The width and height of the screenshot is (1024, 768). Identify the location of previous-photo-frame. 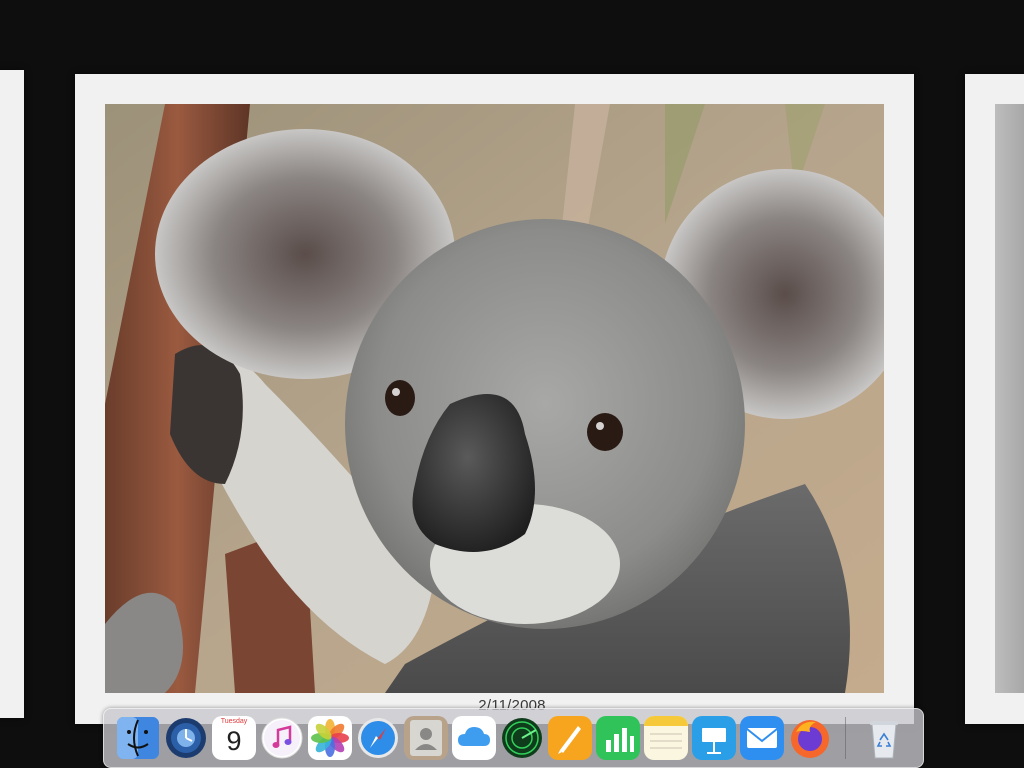
(12, 394).